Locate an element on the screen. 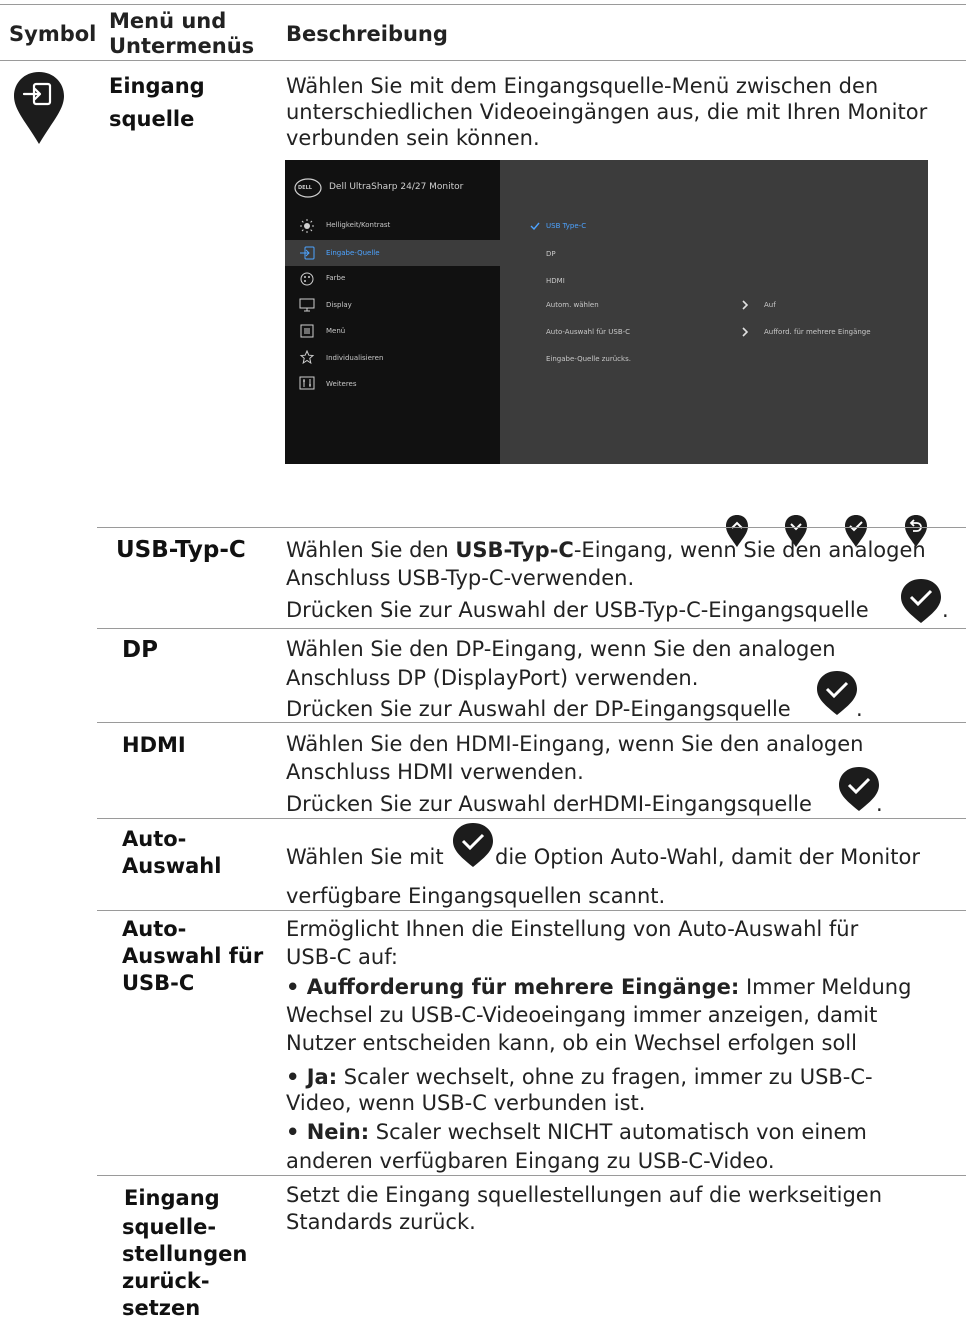  auto-usbc-label-line2: Auswahl für is located at coordinates (193, 956).